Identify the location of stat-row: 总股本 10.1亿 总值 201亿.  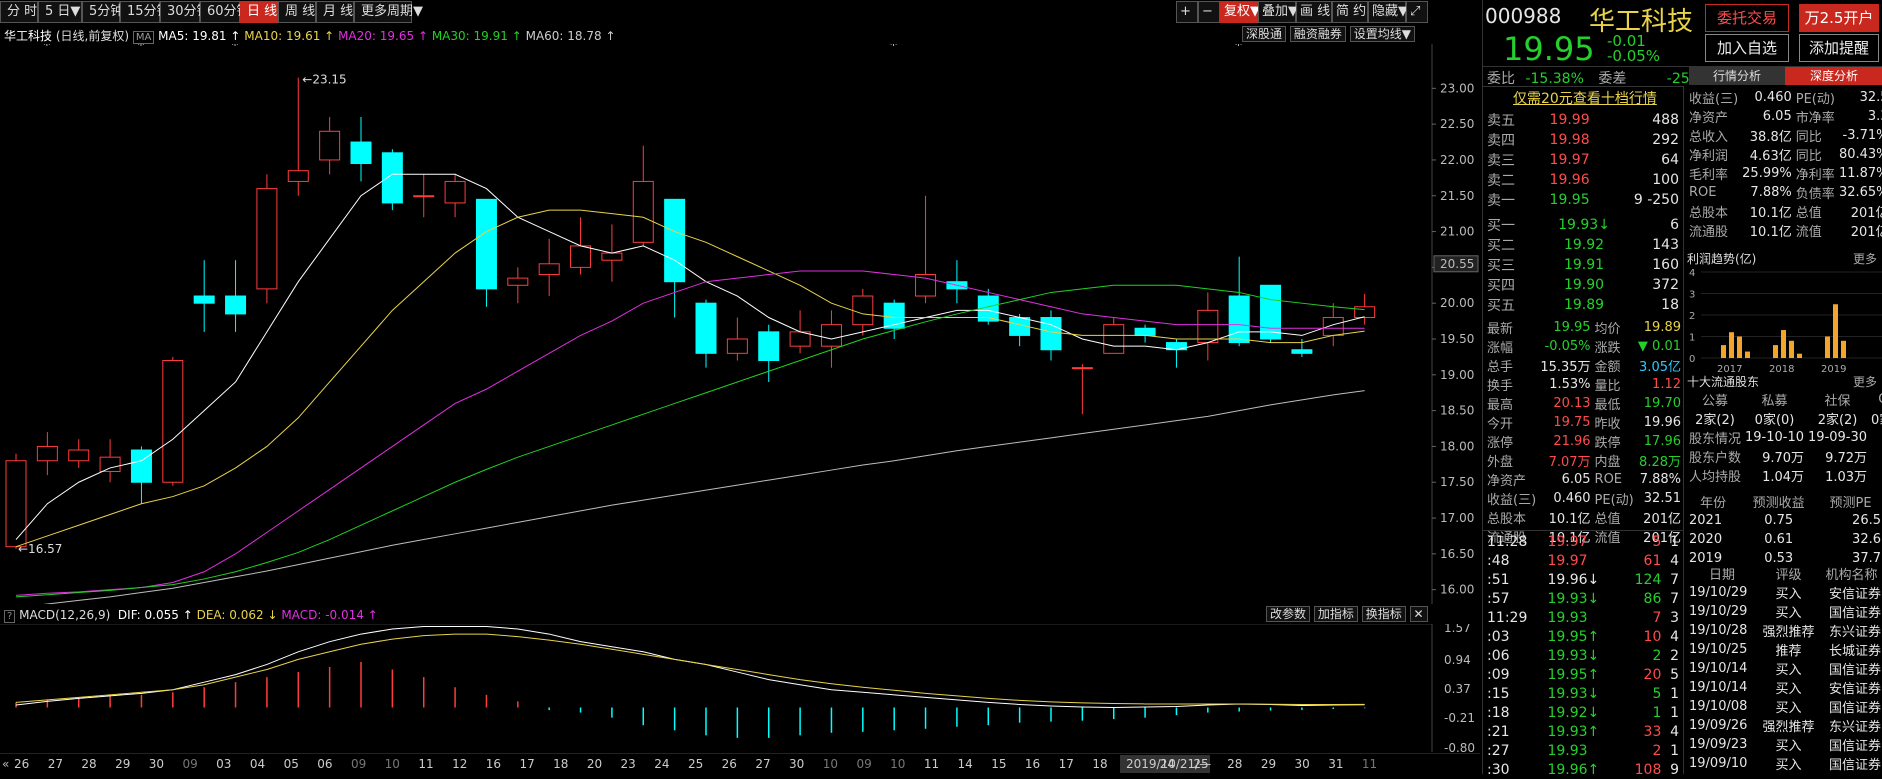
(1584, 519).